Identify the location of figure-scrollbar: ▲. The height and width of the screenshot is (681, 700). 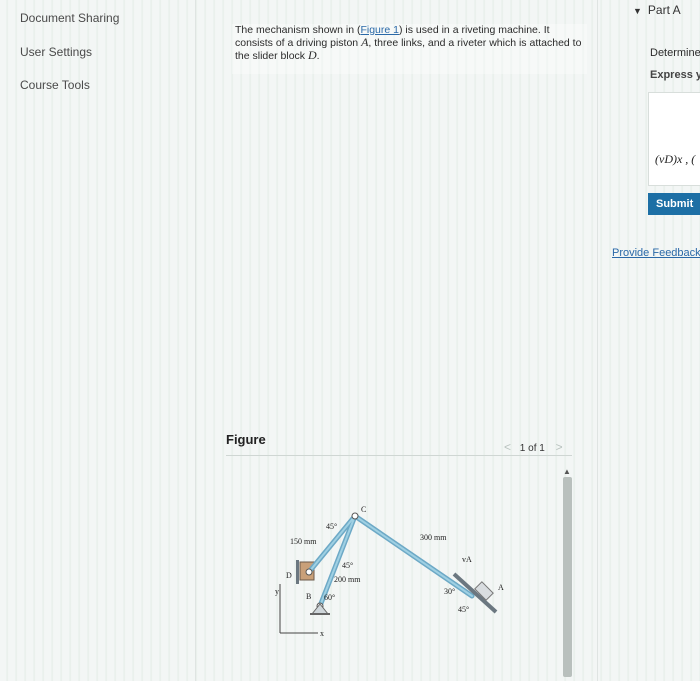
(567, 574).